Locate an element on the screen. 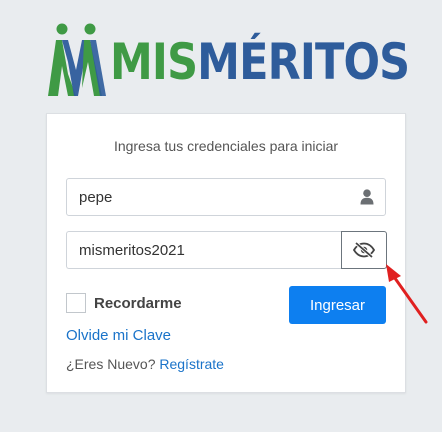 This screenshot has height=432, width=442. password-field is located at coordinates (213, 250).